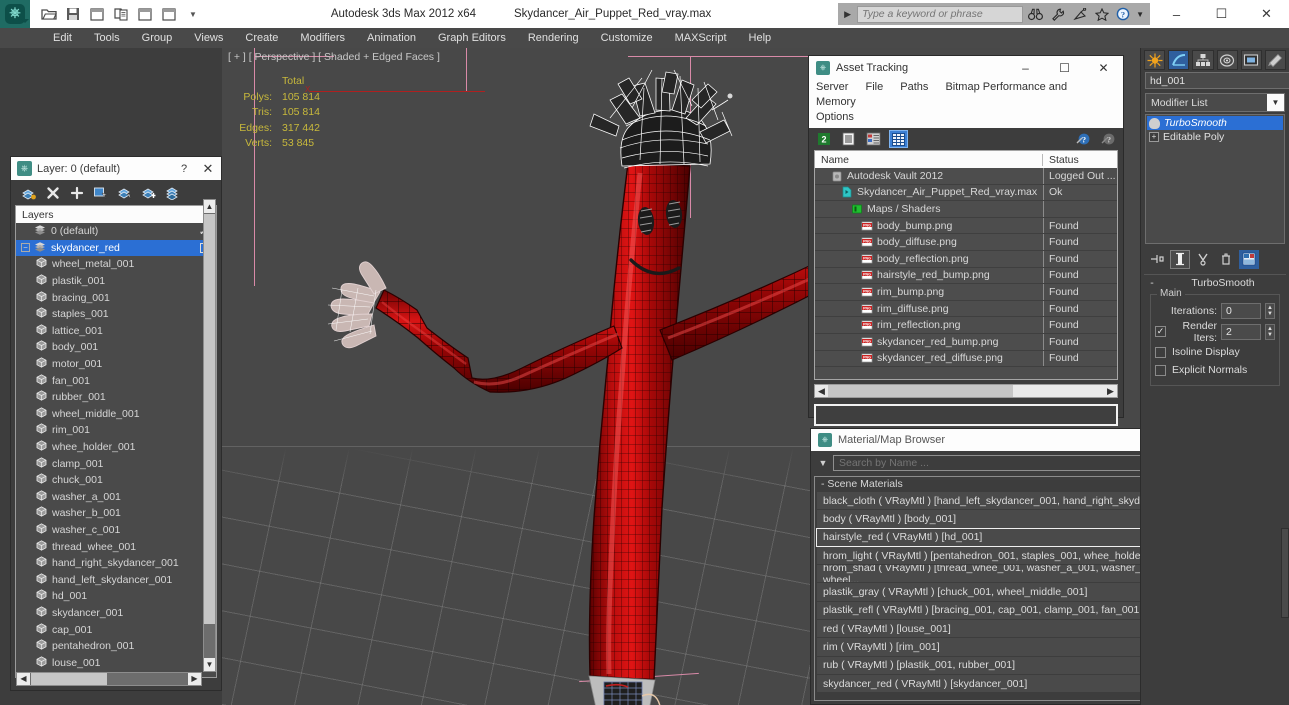 Image resolution: width=1289 pixels, height=705 pixels. I want to click on layer-row: motor_001, so click(116, 364).